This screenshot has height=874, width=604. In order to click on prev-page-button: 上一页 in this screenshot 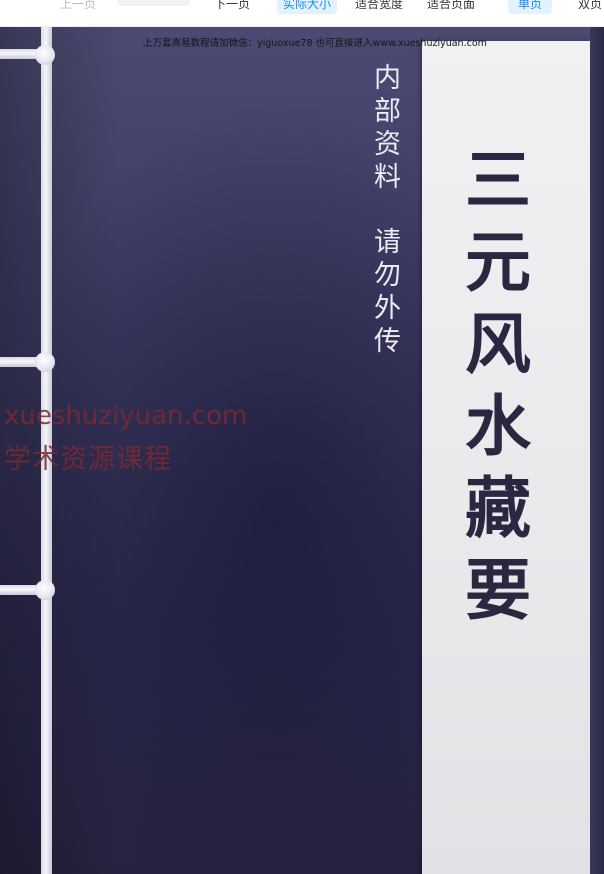, I will do `click(78, 7)`.